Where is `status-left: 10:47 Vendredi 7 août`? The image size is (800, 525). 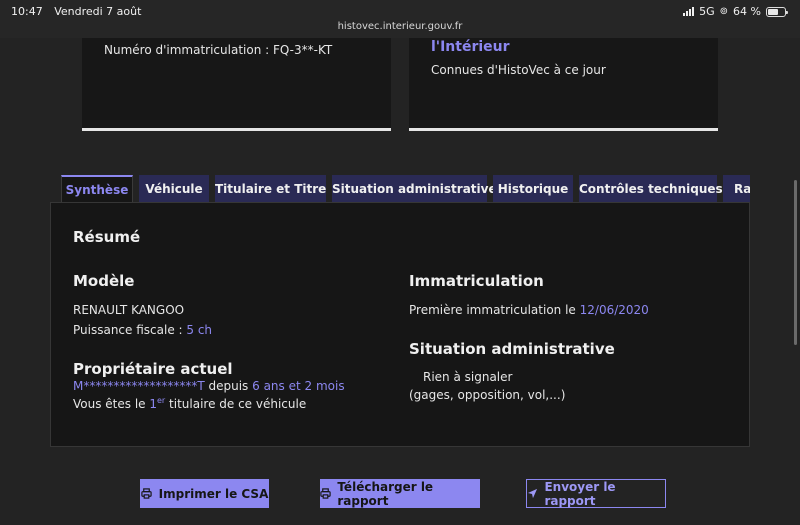
status-left: 10:47 Vendredi 7 août is located at coordinates (80, 11).